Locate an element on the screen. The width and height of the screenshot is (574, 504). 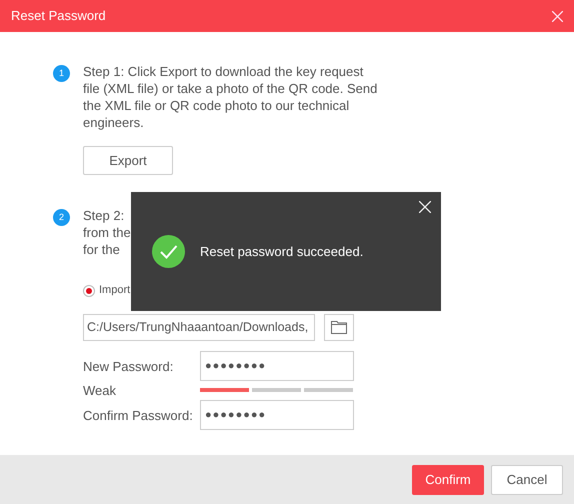
confirm-password-field: ●●●●●●●● is located at coordinates (277, 415).